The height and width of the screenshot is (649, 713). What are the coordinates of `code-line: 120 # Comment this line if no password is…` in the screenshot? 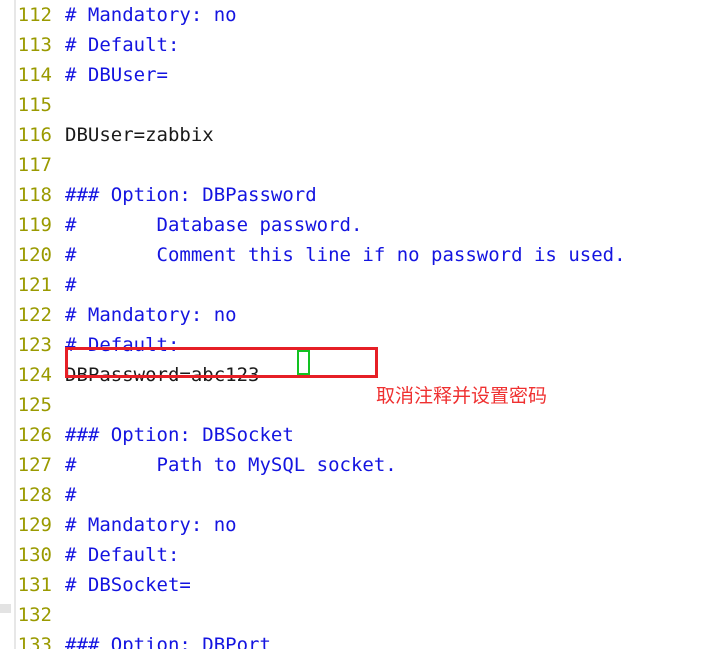 It's located at (356, 255).